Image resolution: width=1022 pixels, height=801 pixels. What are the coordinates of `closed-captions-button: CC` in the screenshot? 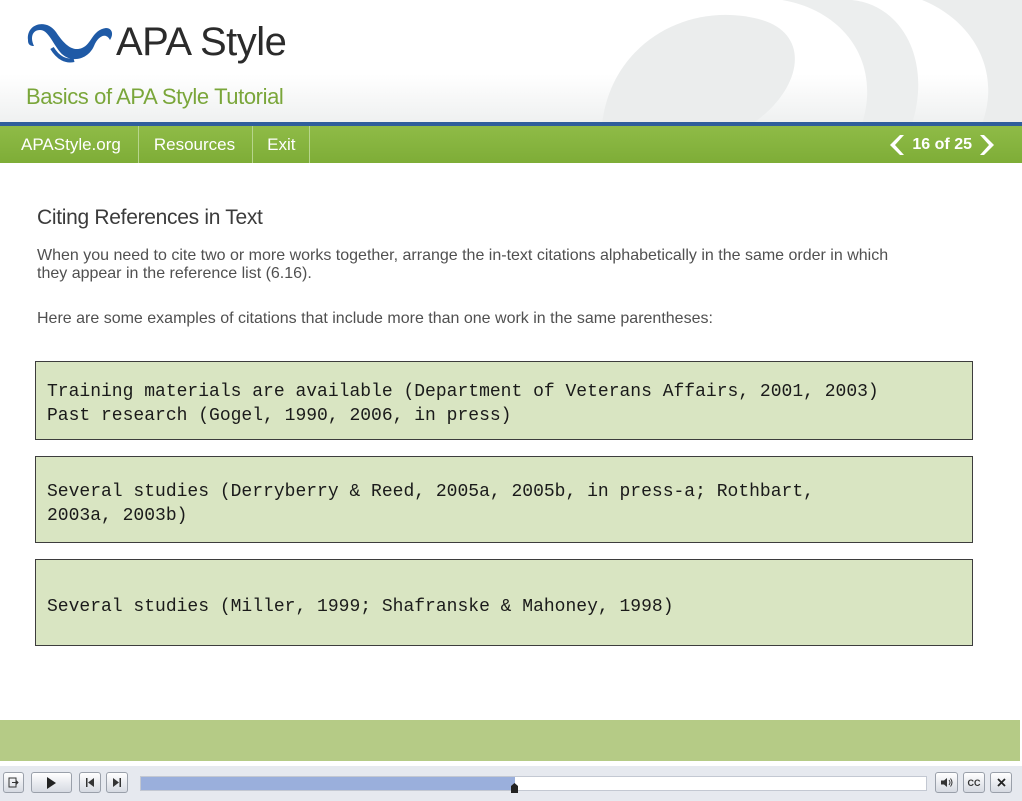 It's located at (974, 782).